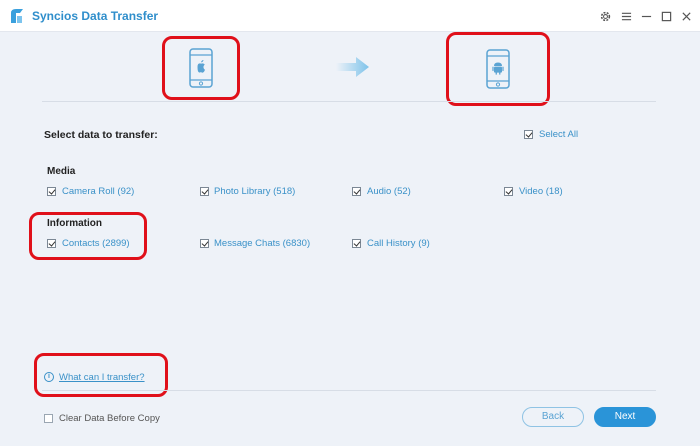 Image resolution: width=700 pixels, height=446 pixels. I want to click on audio-checkbox, so click(356, 191).